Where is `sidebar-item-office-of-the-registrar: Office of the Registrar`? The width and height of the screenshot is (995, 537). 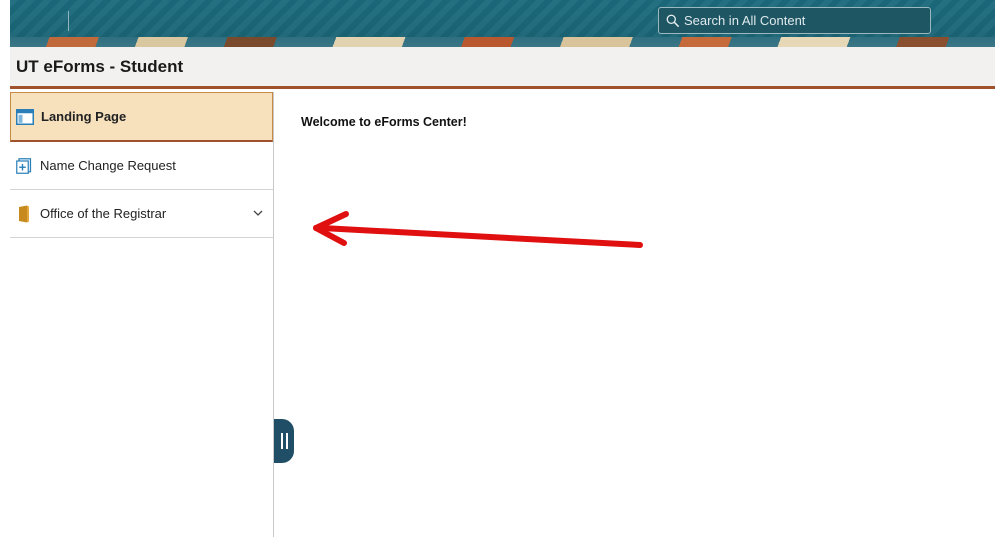
sidebar-item-office-of-the-registrar: Office of the Registrar is located at coordinates (141, 214).